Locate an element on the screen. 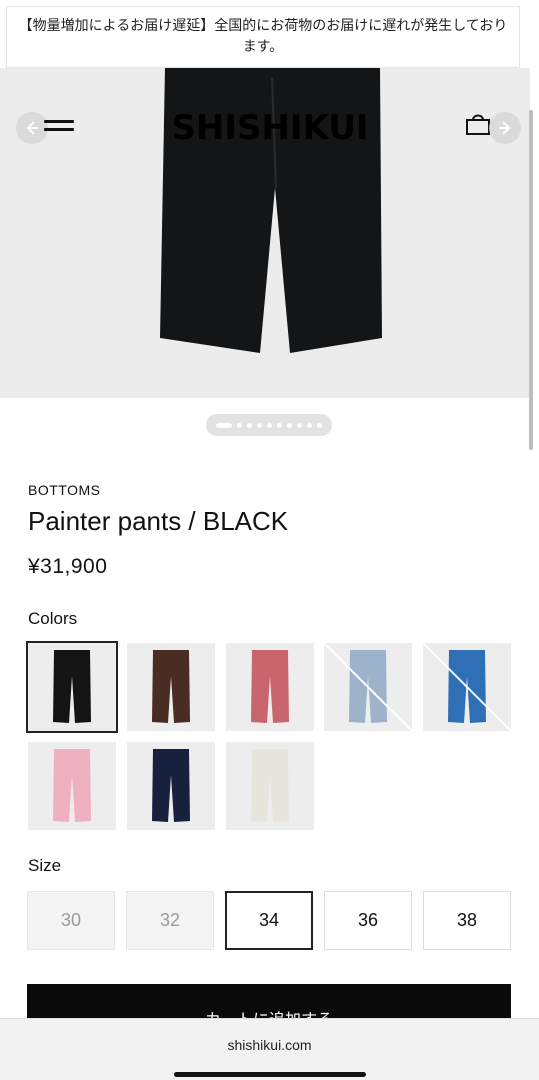  color-swatch-blue is located at coordinates (467, 687).